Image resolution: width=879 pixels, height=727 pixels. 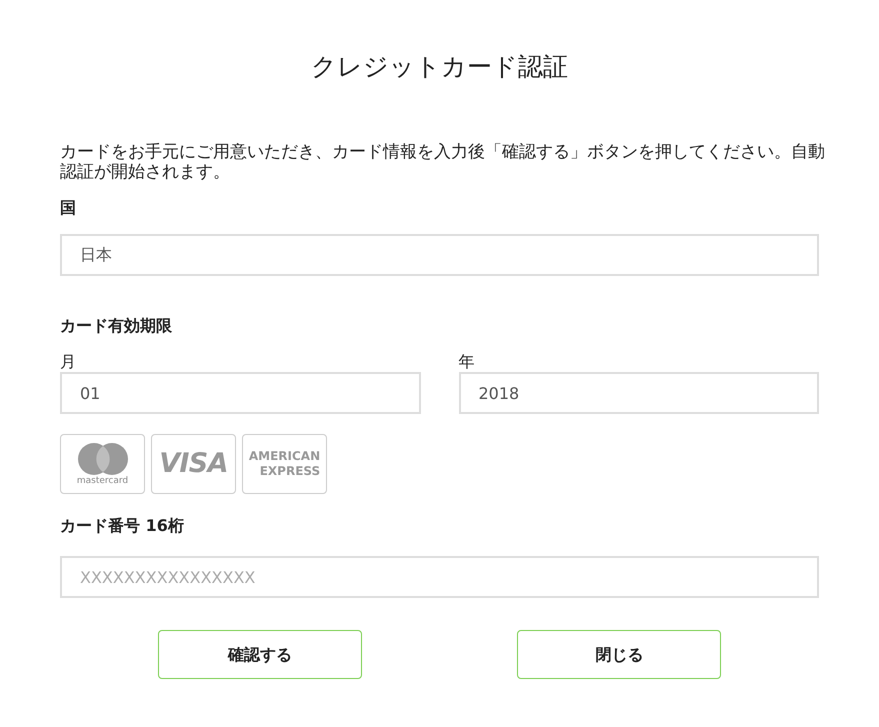 I want to click on action-button: 確認する, so click(x=260, y=654).